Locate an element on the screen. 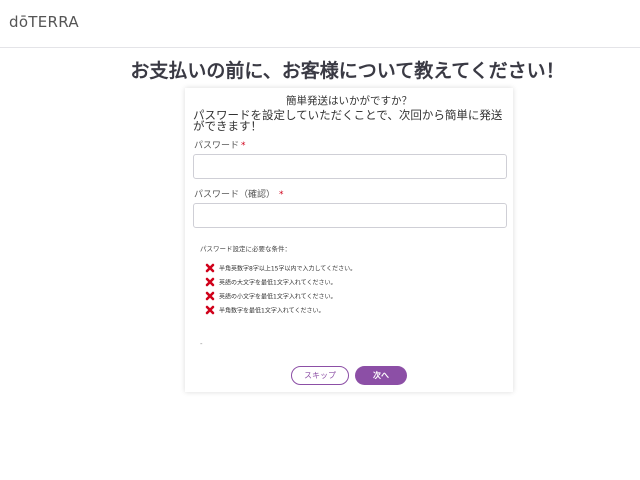  requirement-item: 英語の小文字を最低1文字入れてください。 is located at coordinates (270, 296).